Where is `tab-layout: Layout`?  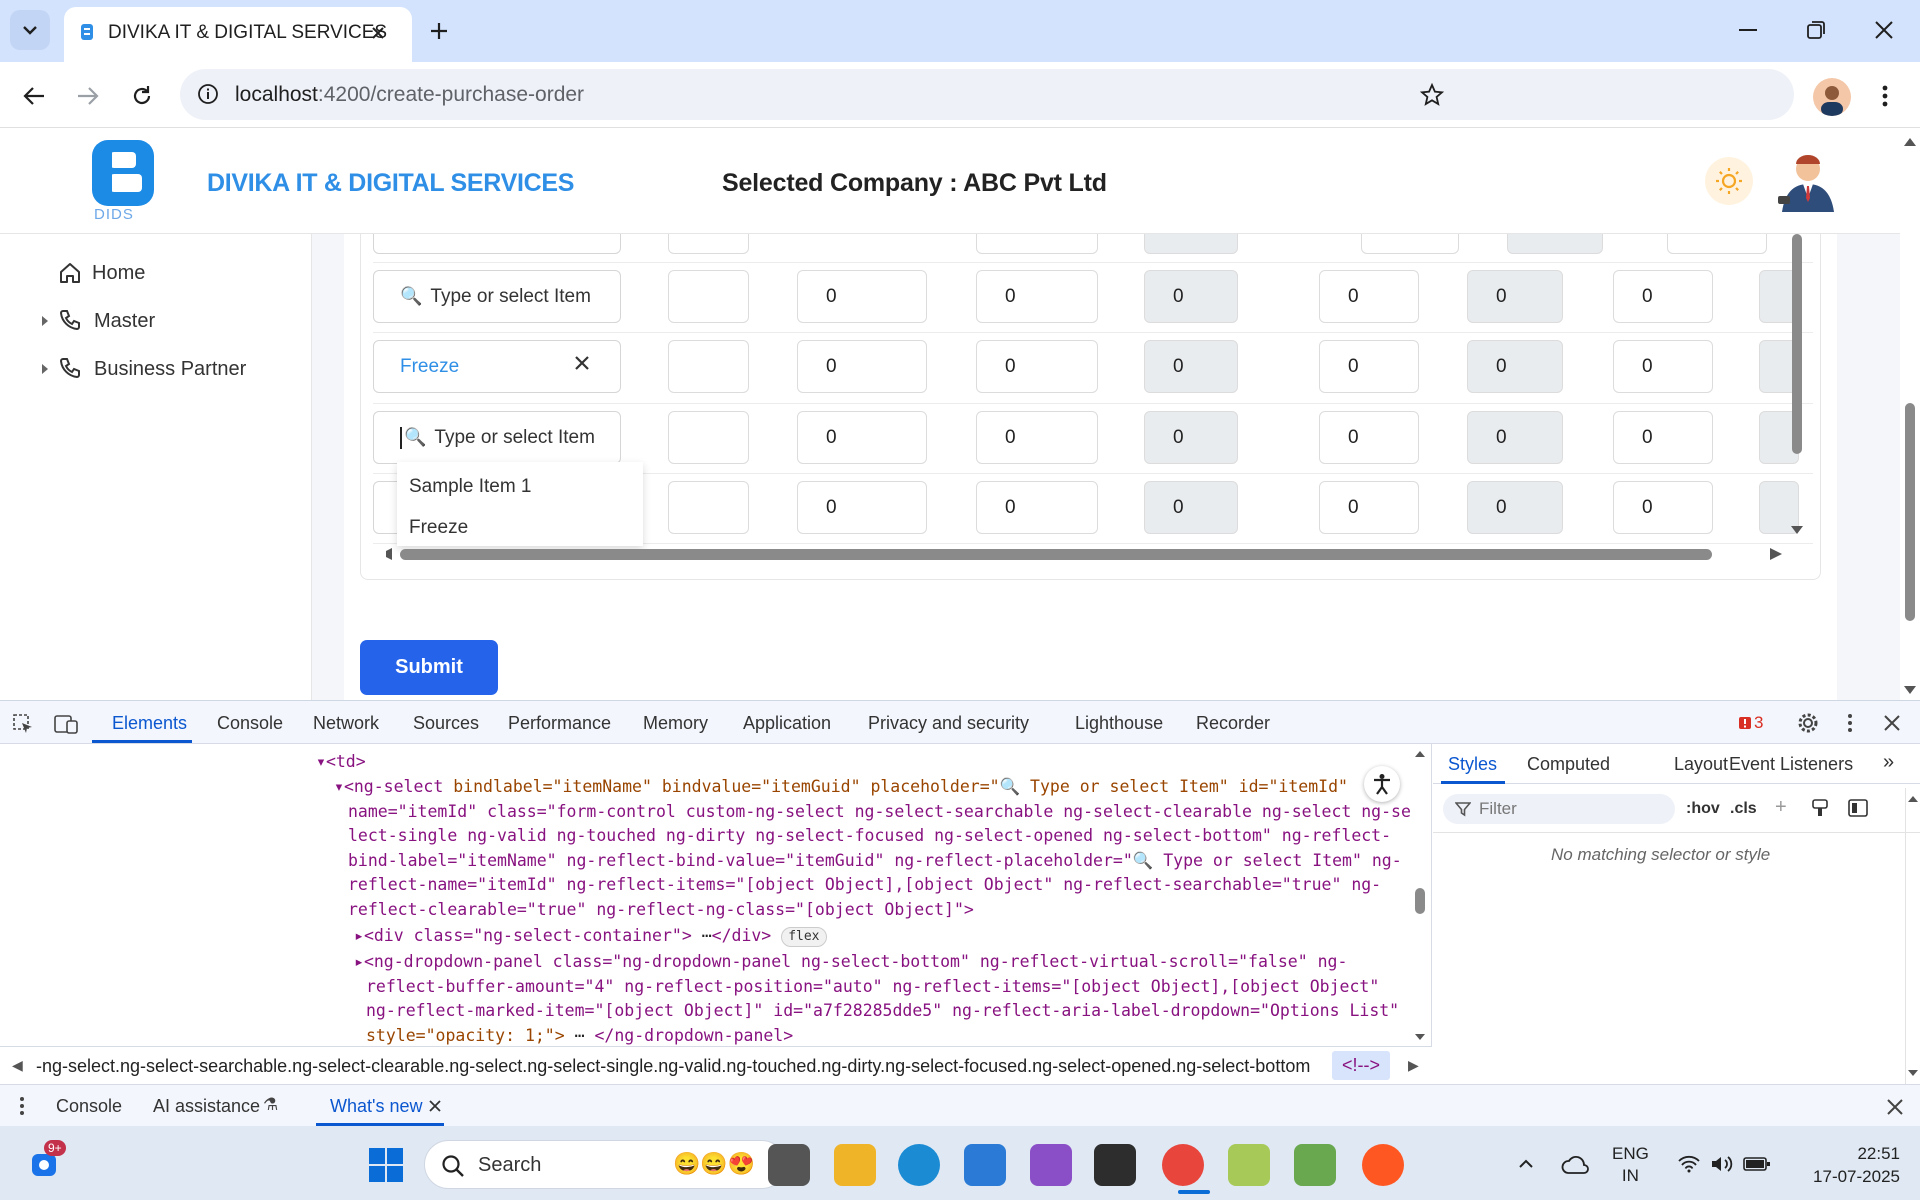
tab-layout: Layout is located at coordinates (1701, 764).